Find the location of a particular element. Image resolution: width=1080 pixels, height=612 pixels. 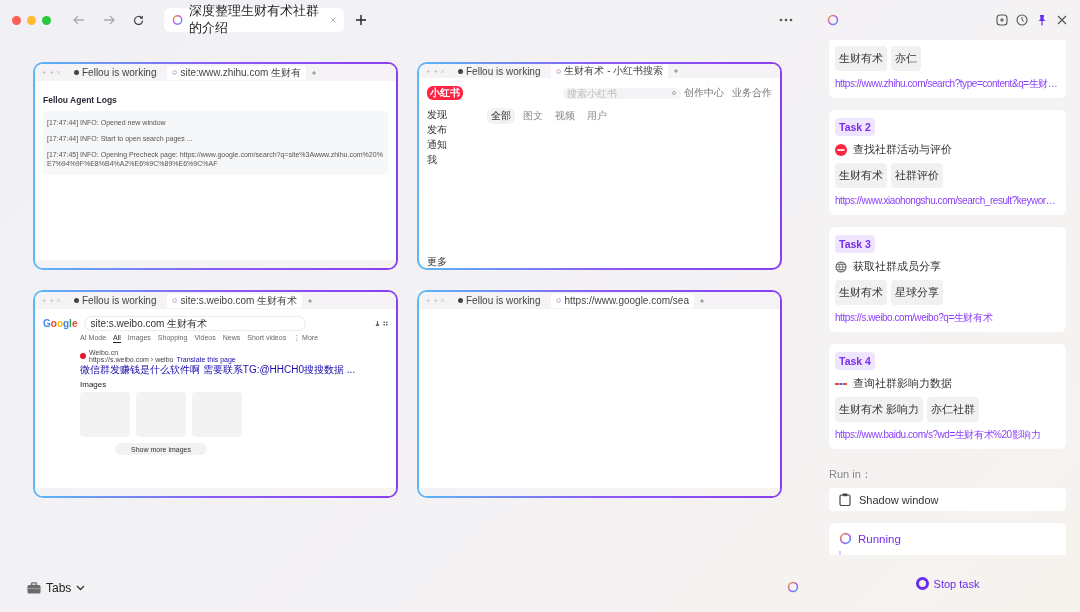

filter-tab: 图文 is located at coordinates (533, 116).